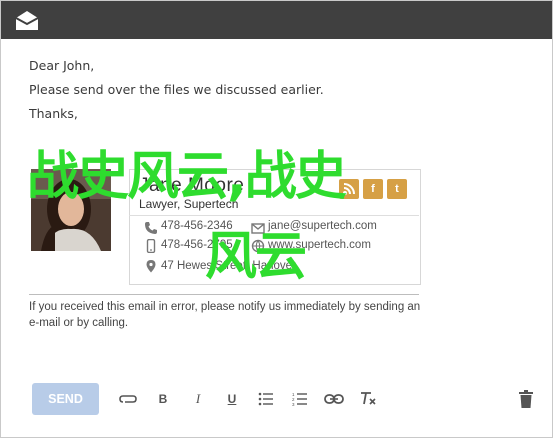 This screenshot has width=553, height=438. What do you see at coordinates (373, 189) in the screenshot?
I see `facebook-icon: f` at bounding box center [373, 189].